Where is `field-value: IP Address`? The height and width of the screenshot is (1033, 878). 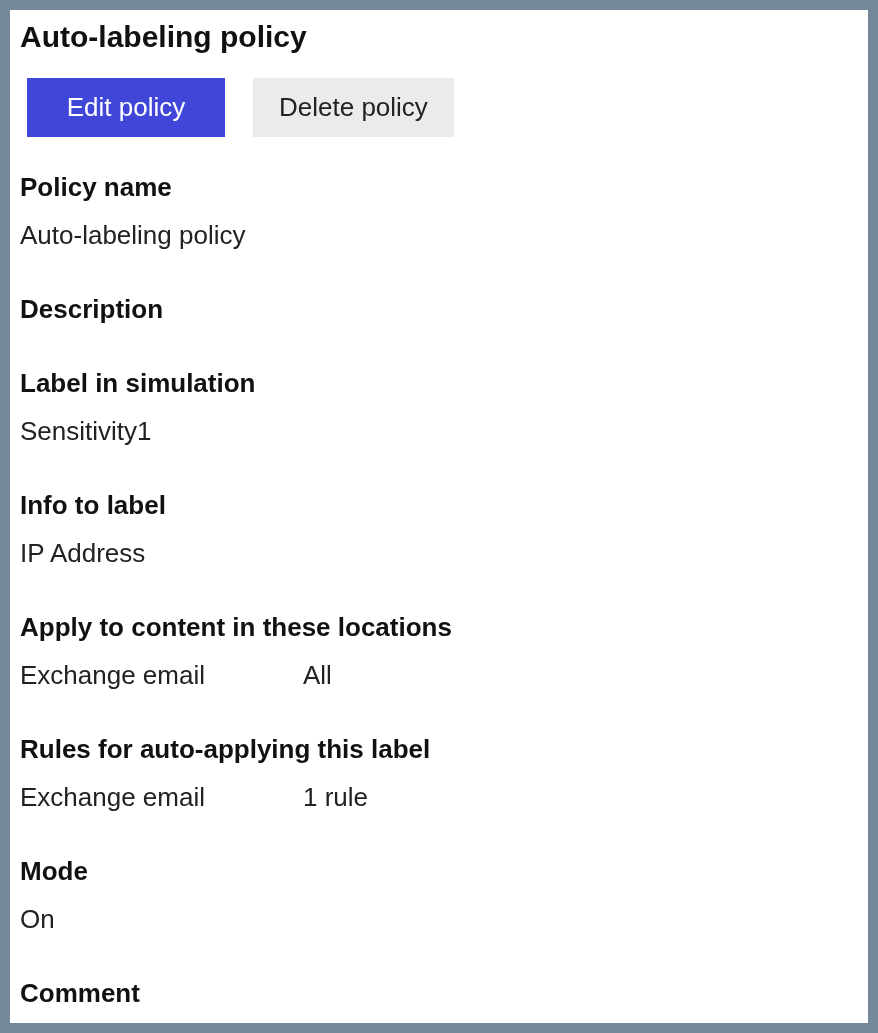
field-value: IP Address is located at coordinates (83, 553).